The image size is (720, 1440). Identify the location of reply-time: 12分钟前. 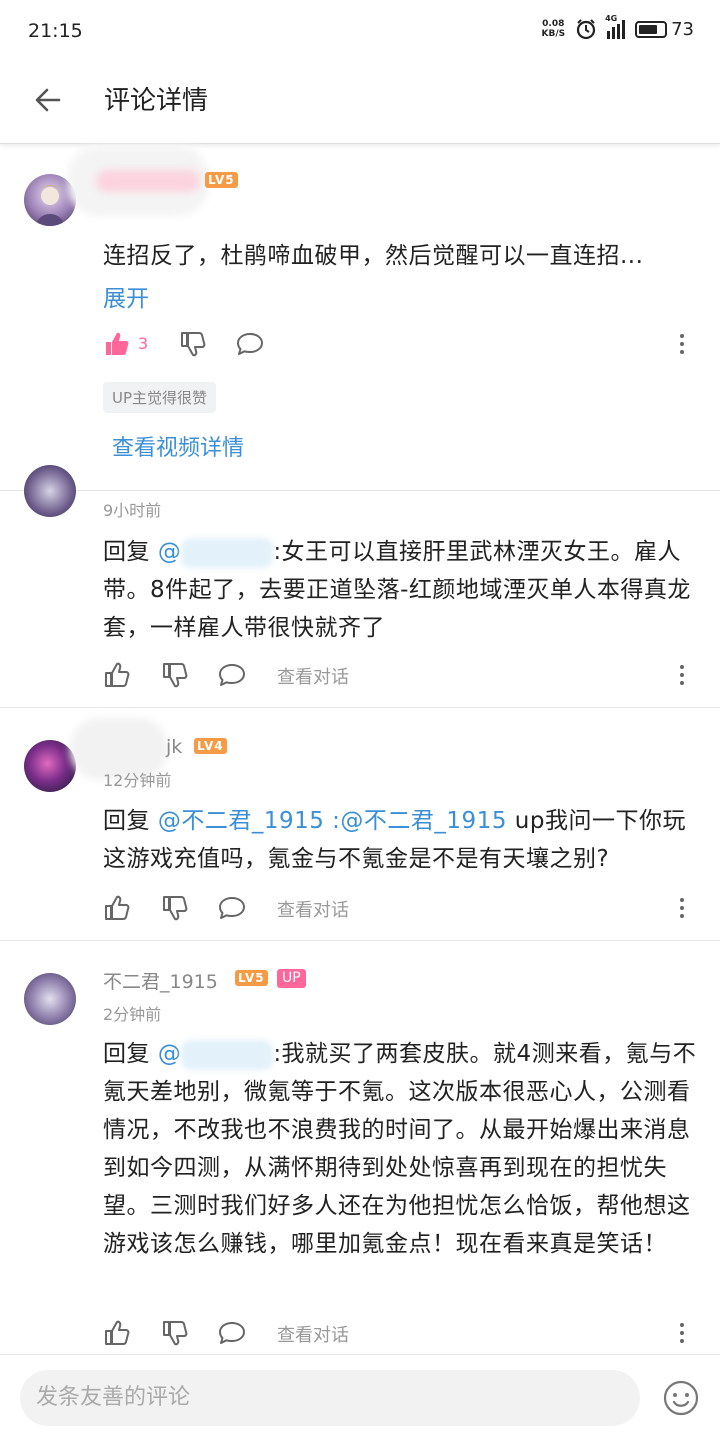
(137, 780).